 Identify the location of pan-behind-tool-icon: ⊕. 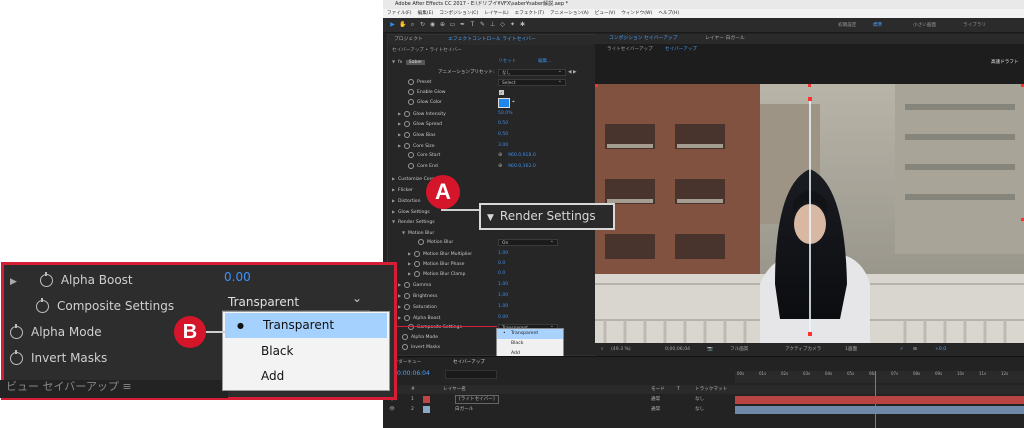
(442, 24).